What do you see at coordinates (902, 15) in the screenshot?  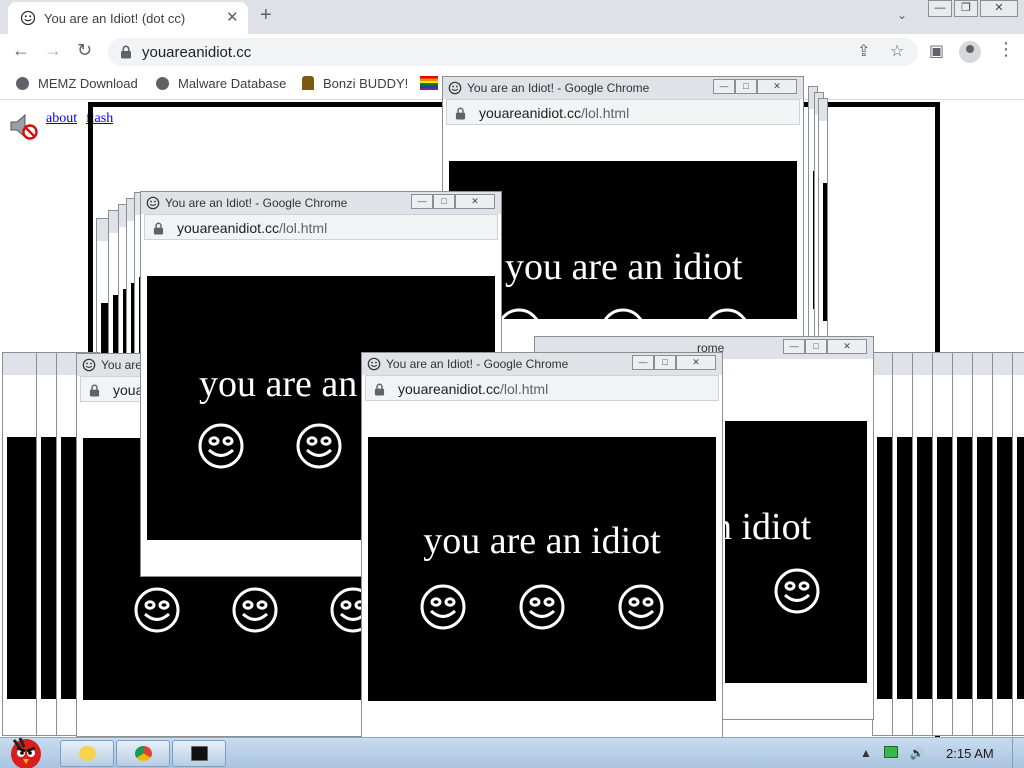 I see `tab-search-icon: ⌄` at bounding box center [902, 15].